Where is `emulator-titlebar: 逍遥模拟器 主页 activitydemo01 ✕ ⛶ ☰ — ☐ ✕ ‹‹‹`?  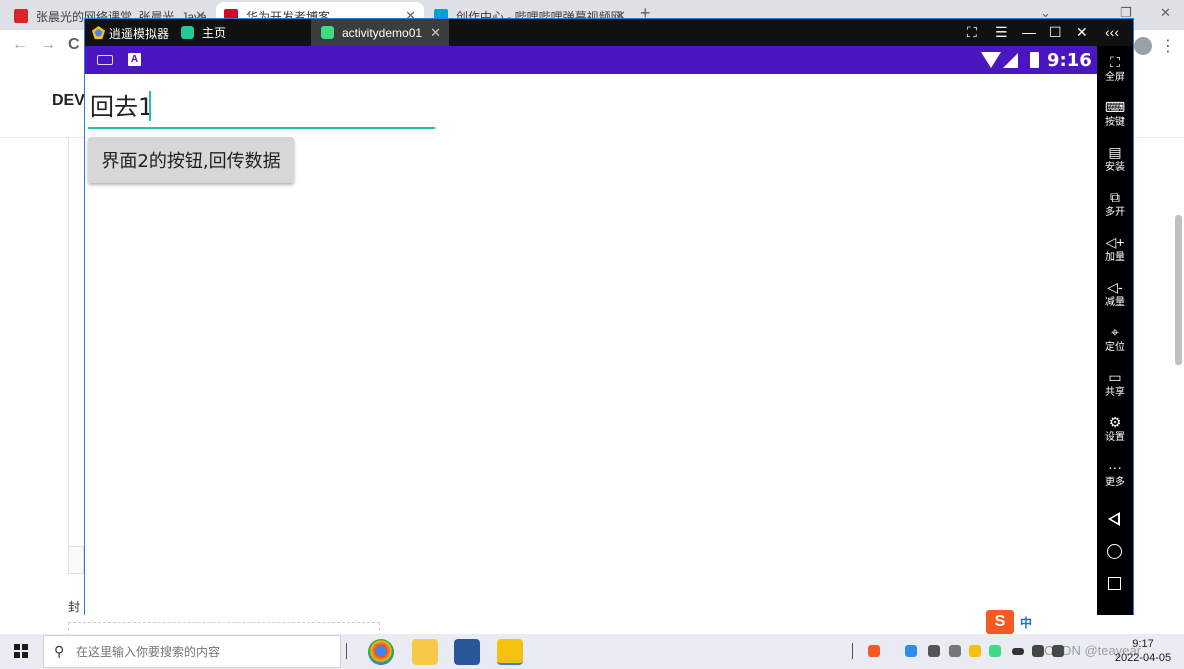 emulator-titlebar: 逍遥模拟器 主页 activitydemo01 ✕ ⛶ ☰ — ☐ ✕ ‹‹‹ is located at coordinates (609, 32).